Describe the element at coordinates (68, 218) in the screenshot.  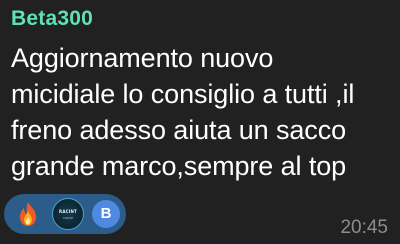
I see `avatar-logo-sub: CORSE` at that location.